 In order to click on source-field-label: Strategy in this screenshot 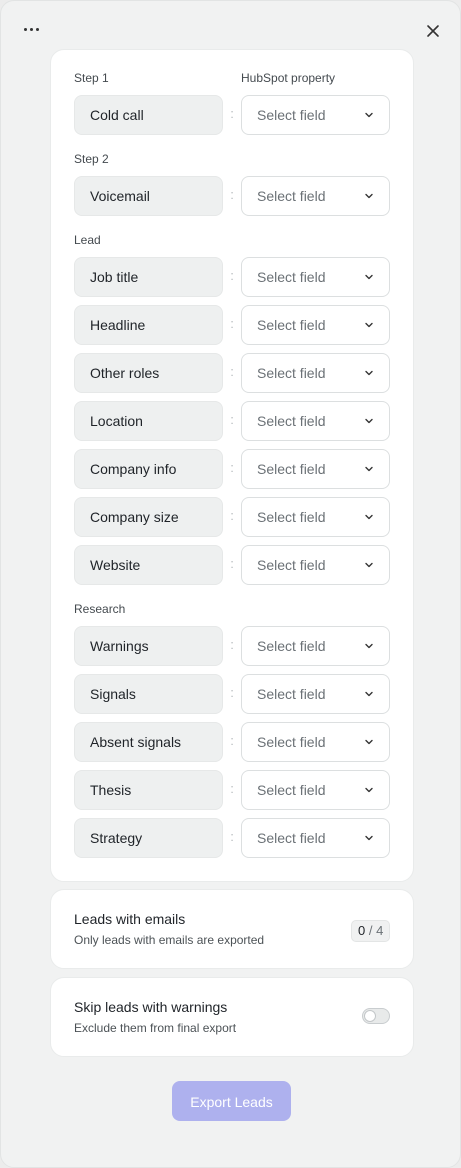, I will do `click(148, 838)`.